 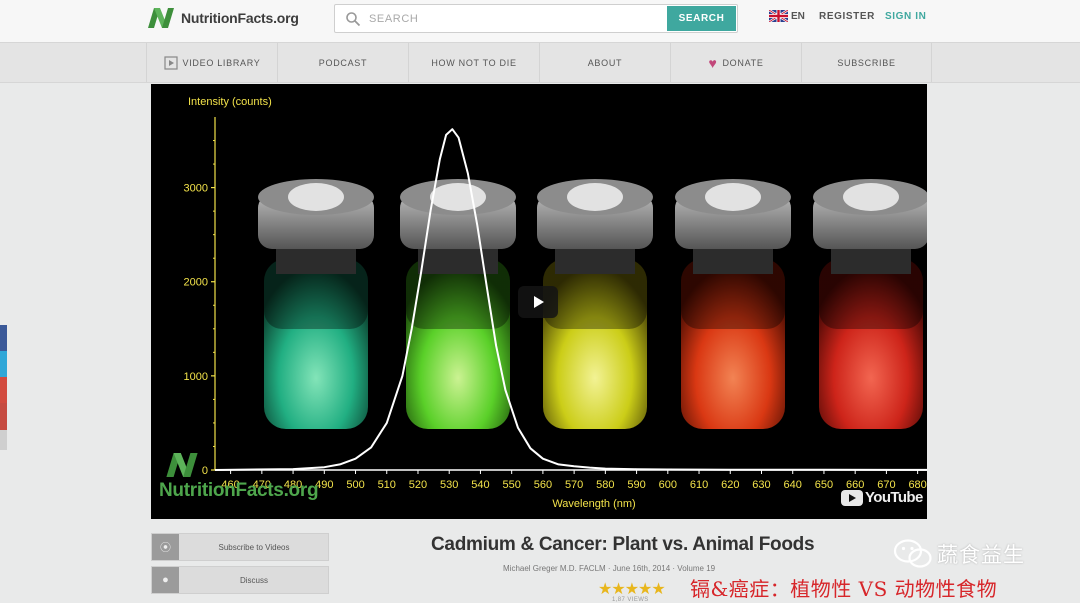 I want to click on language-selector: EN, so click(x=787, y=16).